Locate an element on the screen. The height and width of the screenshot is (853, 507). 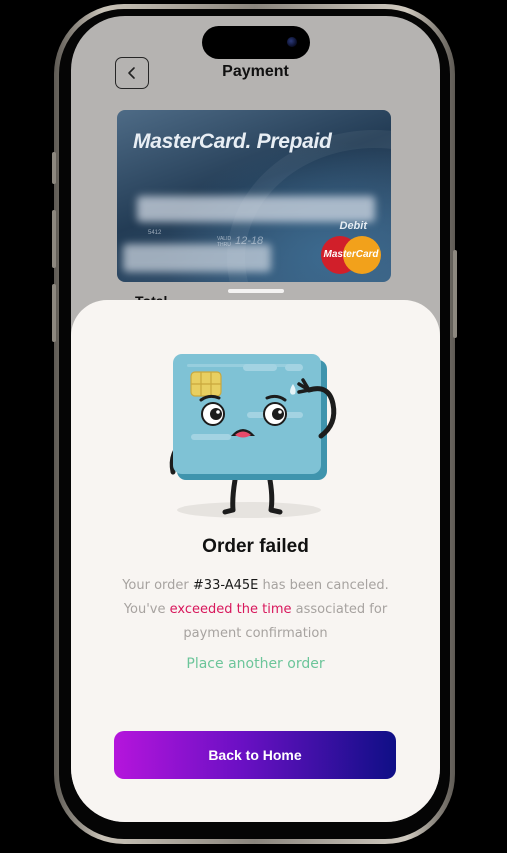
power-button is located at coordinates (455, 294).